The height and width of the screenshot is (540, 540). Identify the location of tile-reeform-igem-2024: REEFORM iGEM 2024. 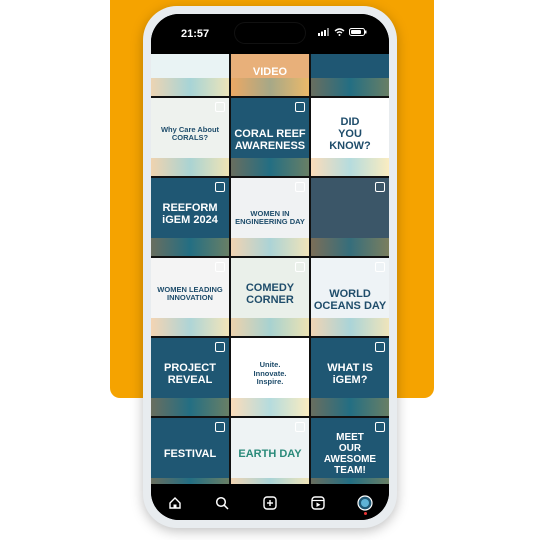
(190, 217).